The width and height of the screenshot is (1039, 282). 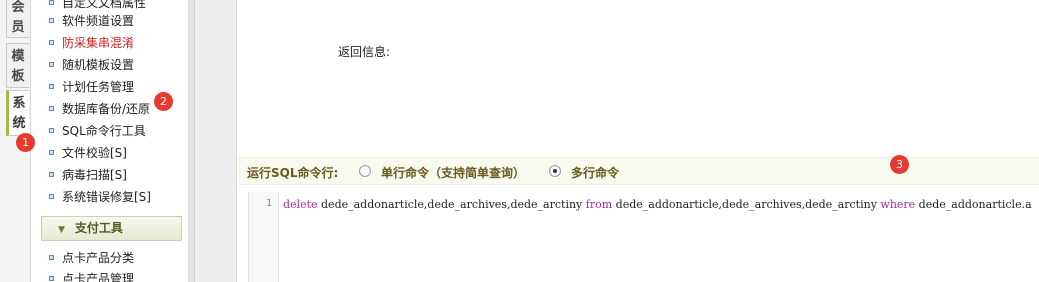 What do you see at coordinates (453, 172) in the screenshot?
I see `radio-single-label: 单行命令（支持简单查询）` at bounding box center [453, 172].